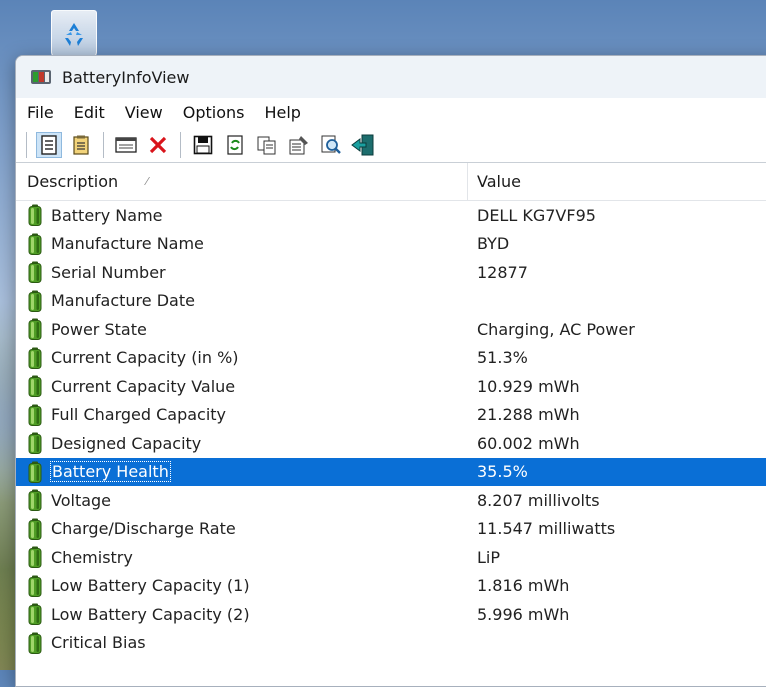  I want to click on row-description: Serial Number, so click(108, 272).